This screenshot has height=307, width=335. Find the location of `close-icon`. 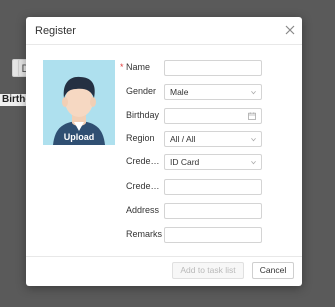

close-icon is located at coordinates (290, 30).